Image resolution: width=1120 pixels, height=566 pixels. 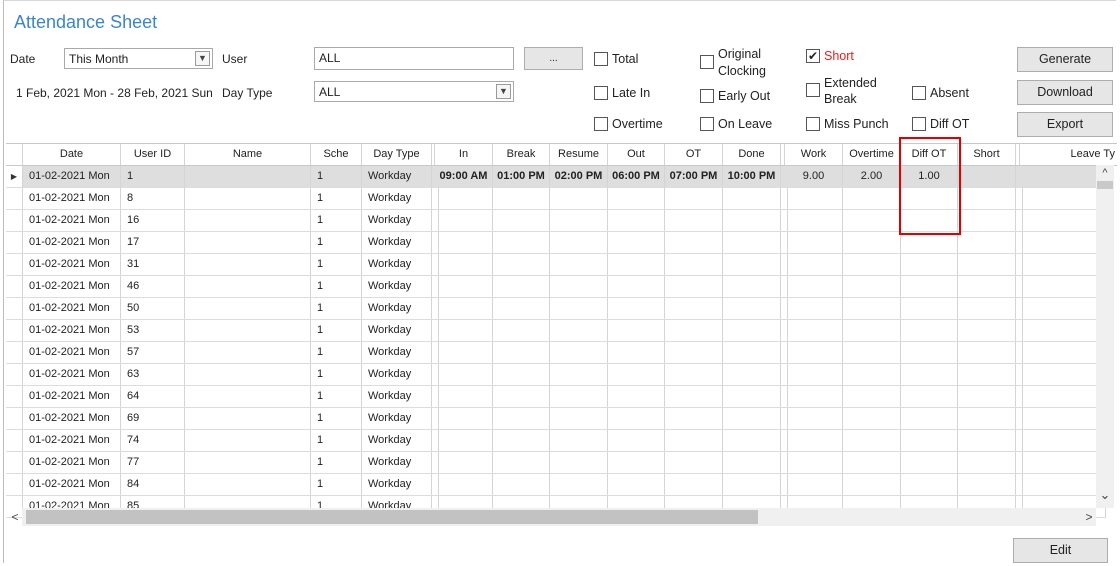 What do you see at coordinates (752, 176) in the screenshot?
I see `cell-done: 10:00 PM` at bounding box center [752, 176].